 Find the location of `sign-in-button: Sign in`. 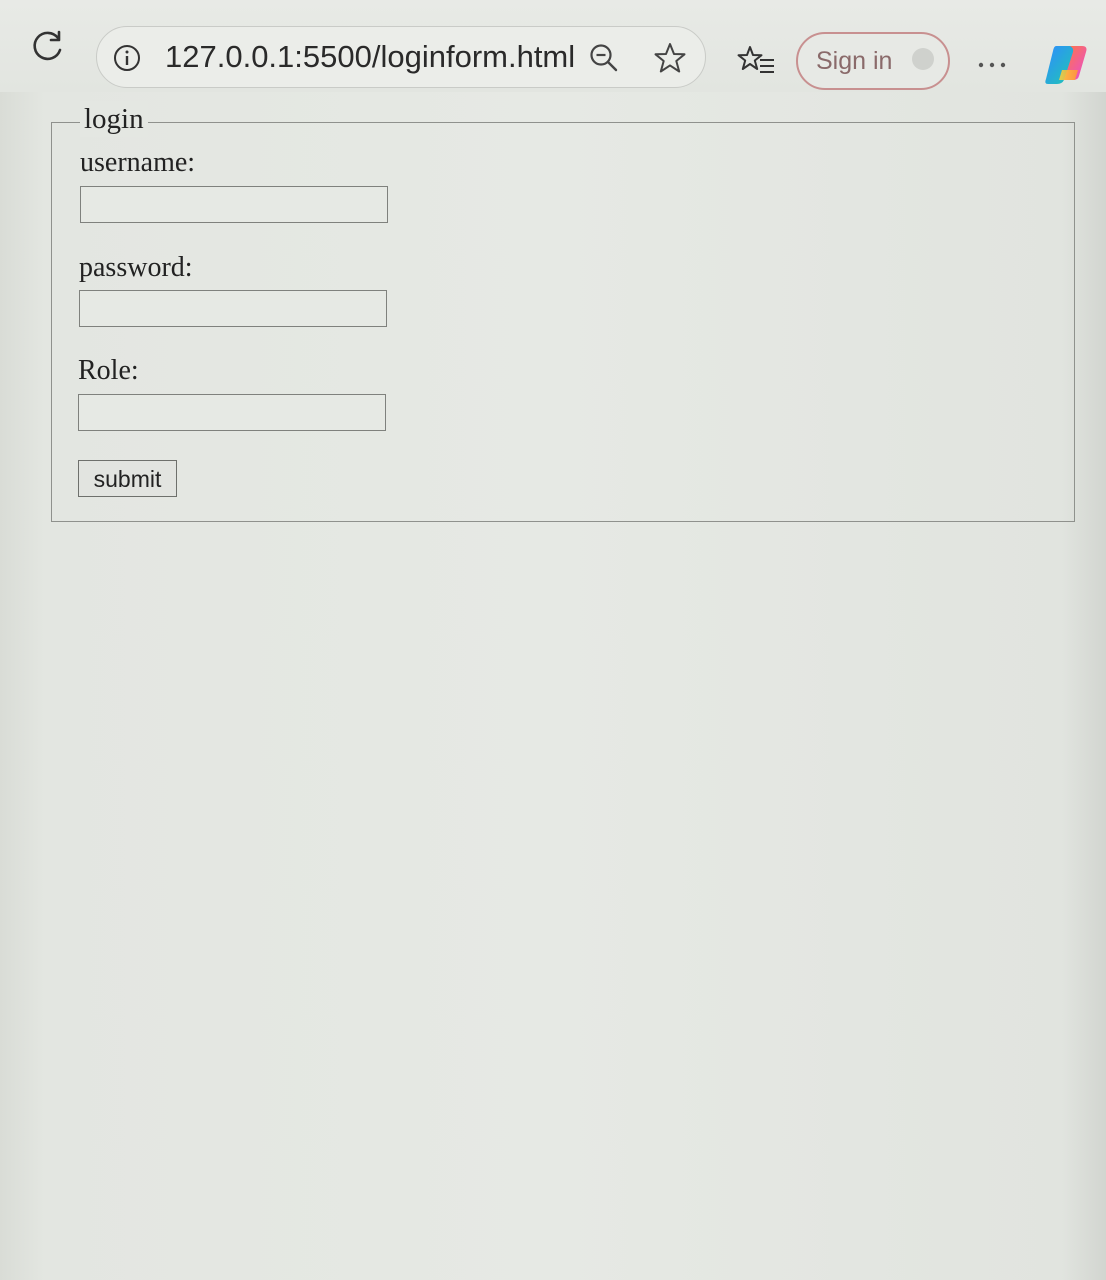

sign-in-button: Sign in is located at coordinates (873, 61).